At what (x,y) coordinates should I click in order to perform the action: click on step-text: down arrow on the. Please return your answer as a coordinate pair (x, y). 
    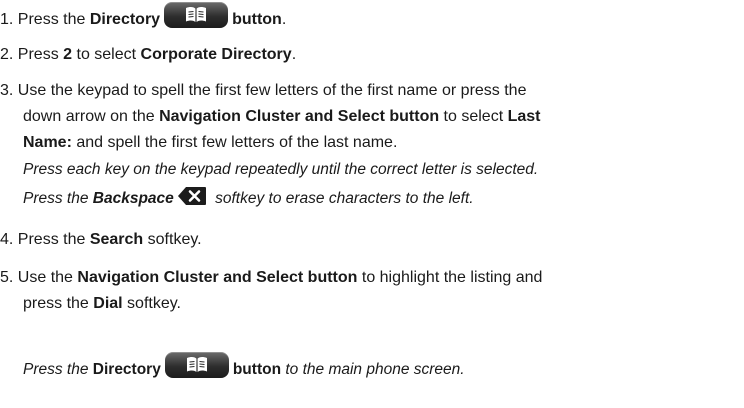
    Looking at the image, I should click on (91, 116).